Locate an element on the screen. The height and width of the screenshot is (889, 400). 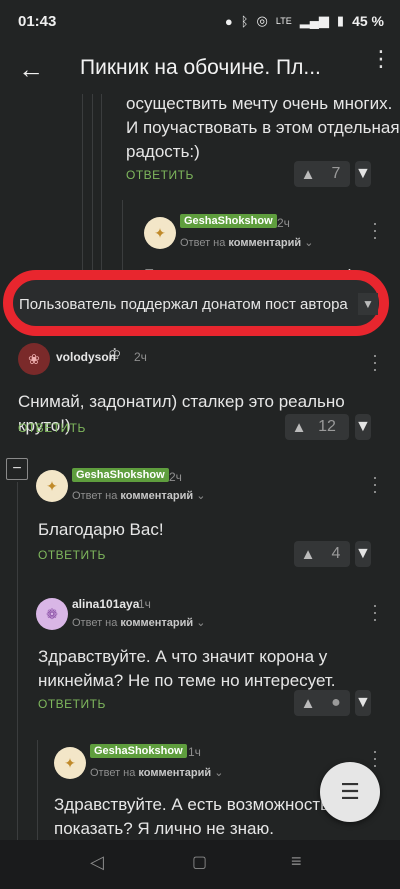
battery-percent: 45 % is located at coordinates (368, 21).